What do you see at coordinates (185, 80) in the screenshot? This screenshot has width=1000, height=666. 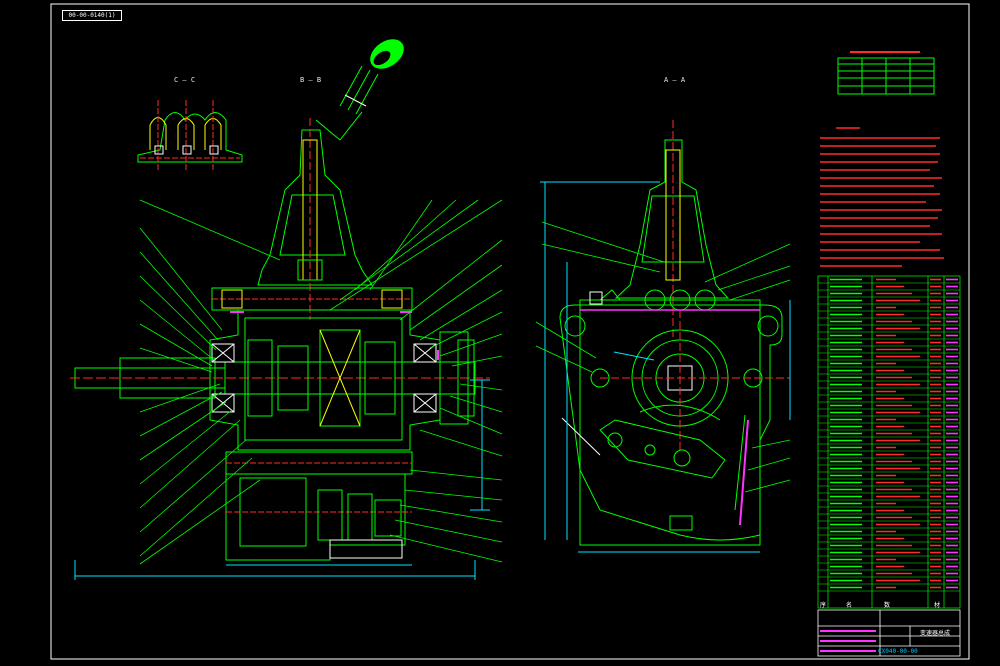 I see `view-cc-label: C — C` at bounding box center [185, 80].